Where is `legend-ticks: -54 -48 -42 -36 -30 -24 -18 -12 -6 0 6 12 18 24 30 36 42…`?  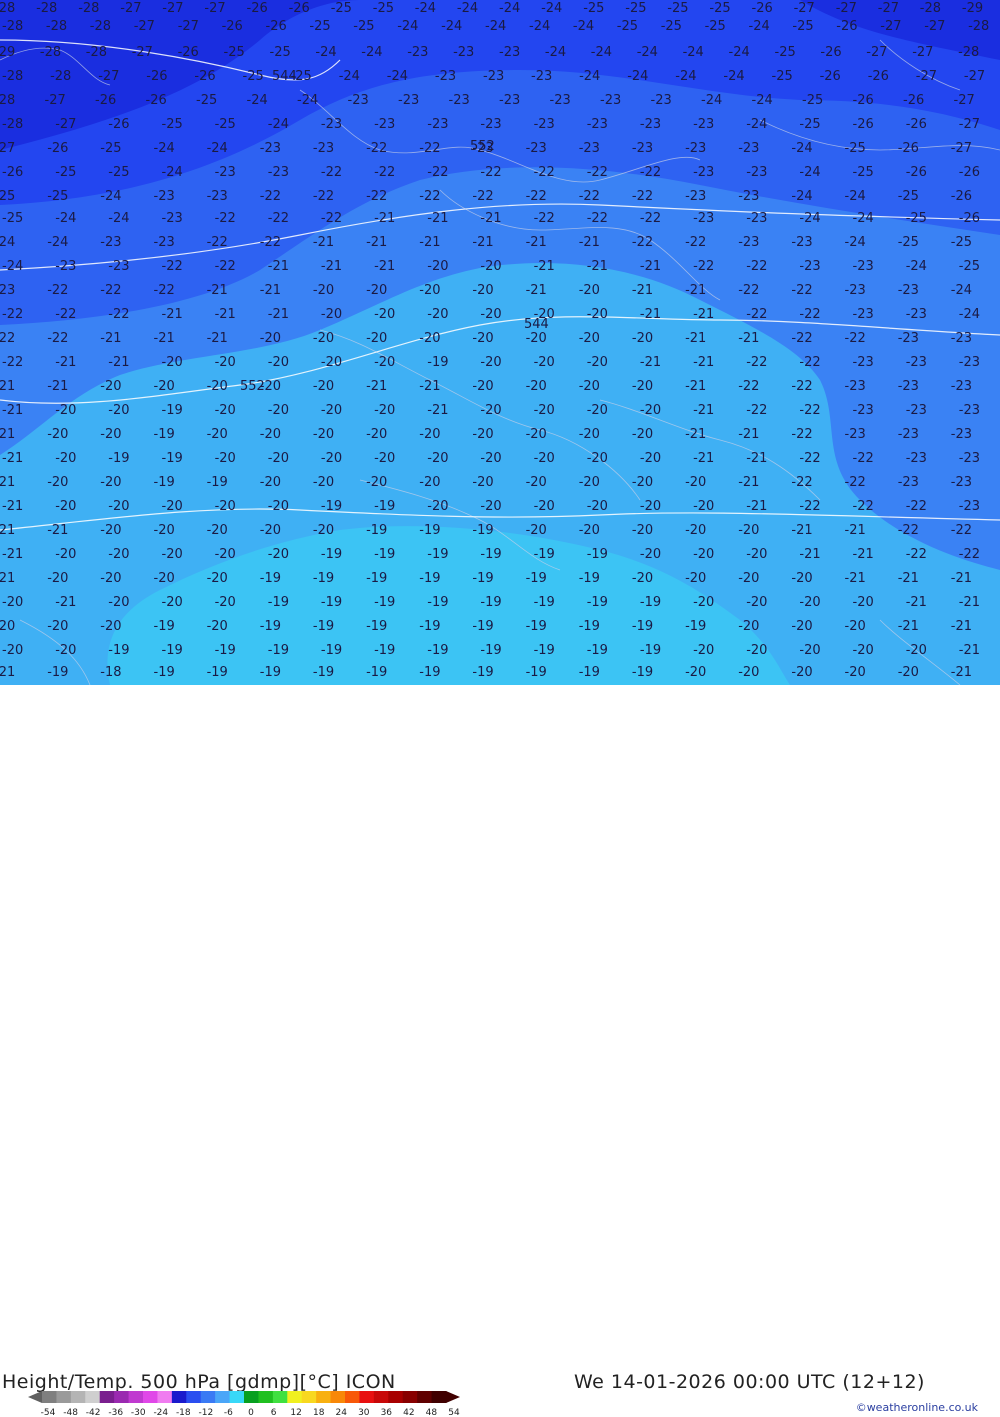
legend-ticks: -54 -48 -42 -36 -30 -24 -18 -12 -6 0 6 12 18 24 30 36 42… is located at coordinates (250, 1412).